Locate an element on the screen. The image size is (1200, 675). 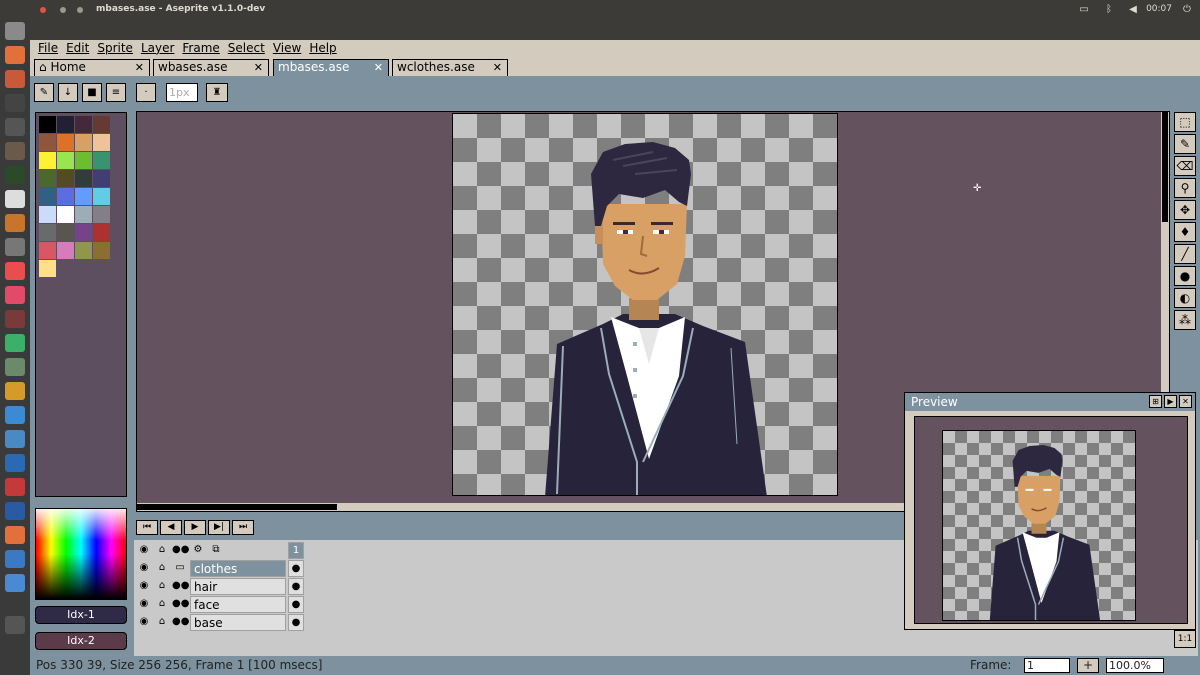
menu-layer: Layer is located at coordinates (157, 49).